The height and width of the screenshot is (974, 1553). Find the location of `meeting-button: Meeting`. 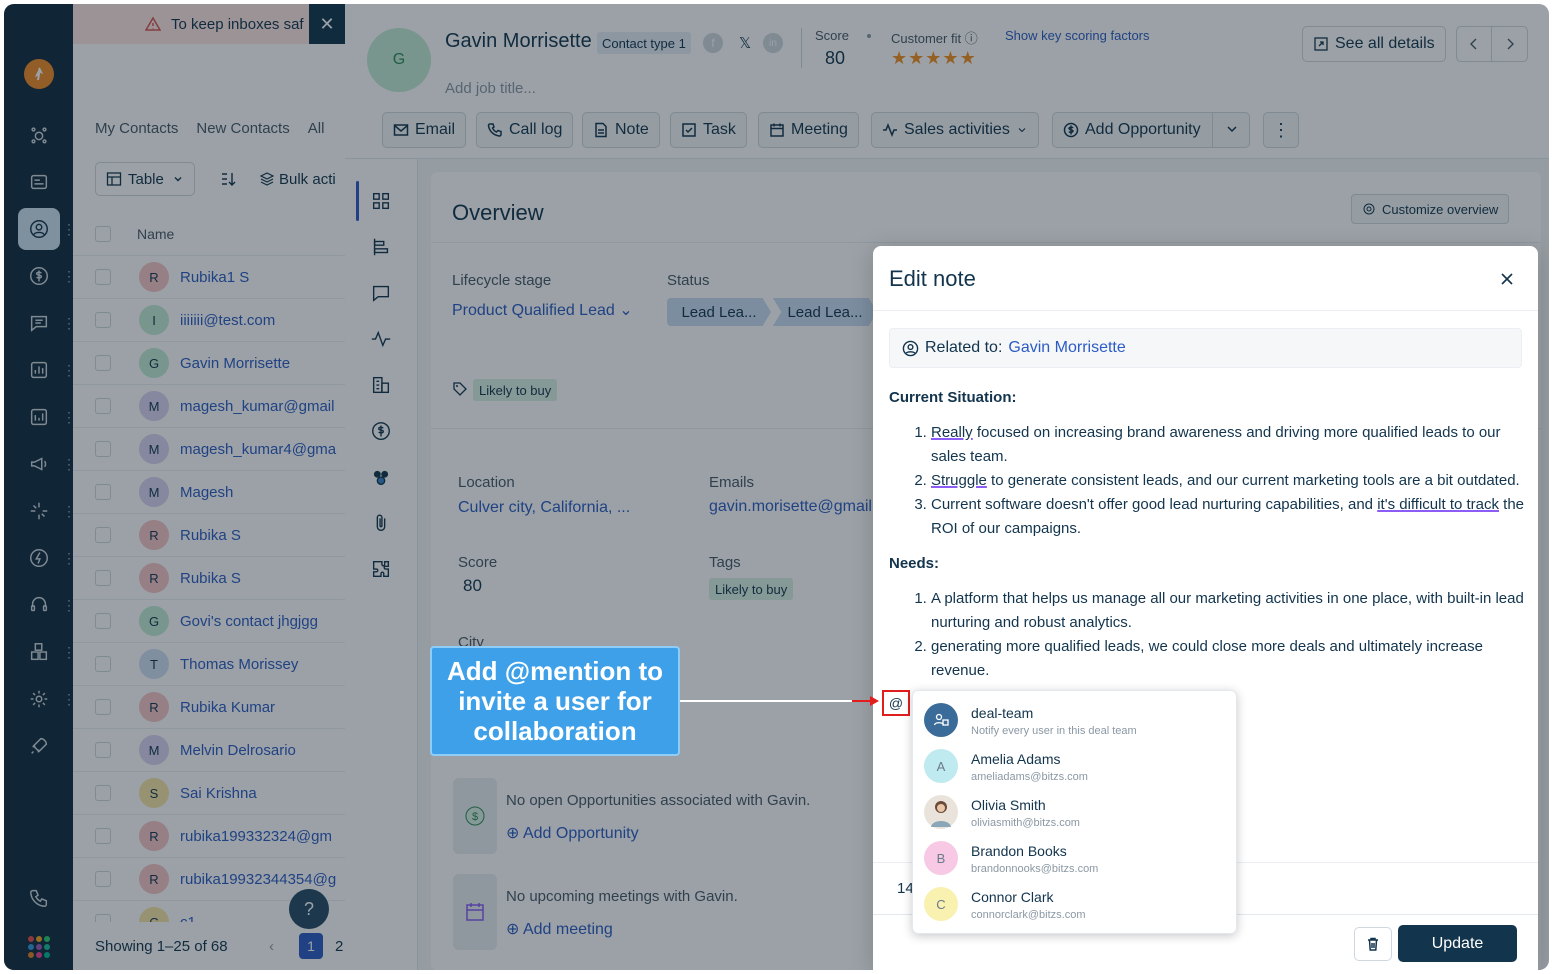

meeting-button: Meeting is located at coordinates (808, 130).